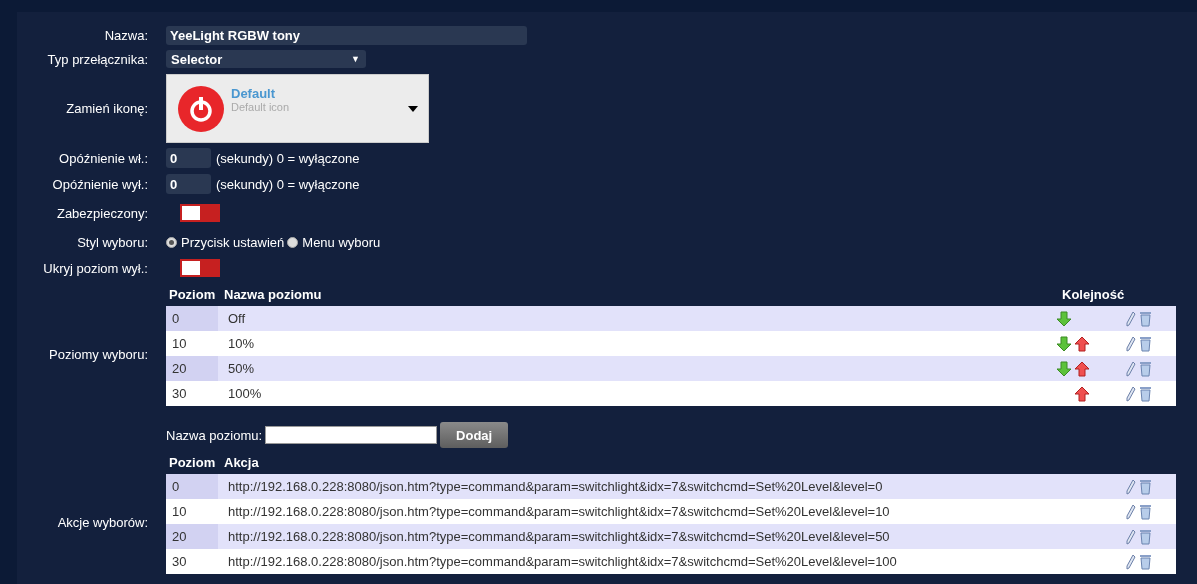 The image size is (1197, 584). What do you see at coordinates (237, 318) in the screenshot?
I see `table-cell-text: Off` at bounding box center [237, 318].